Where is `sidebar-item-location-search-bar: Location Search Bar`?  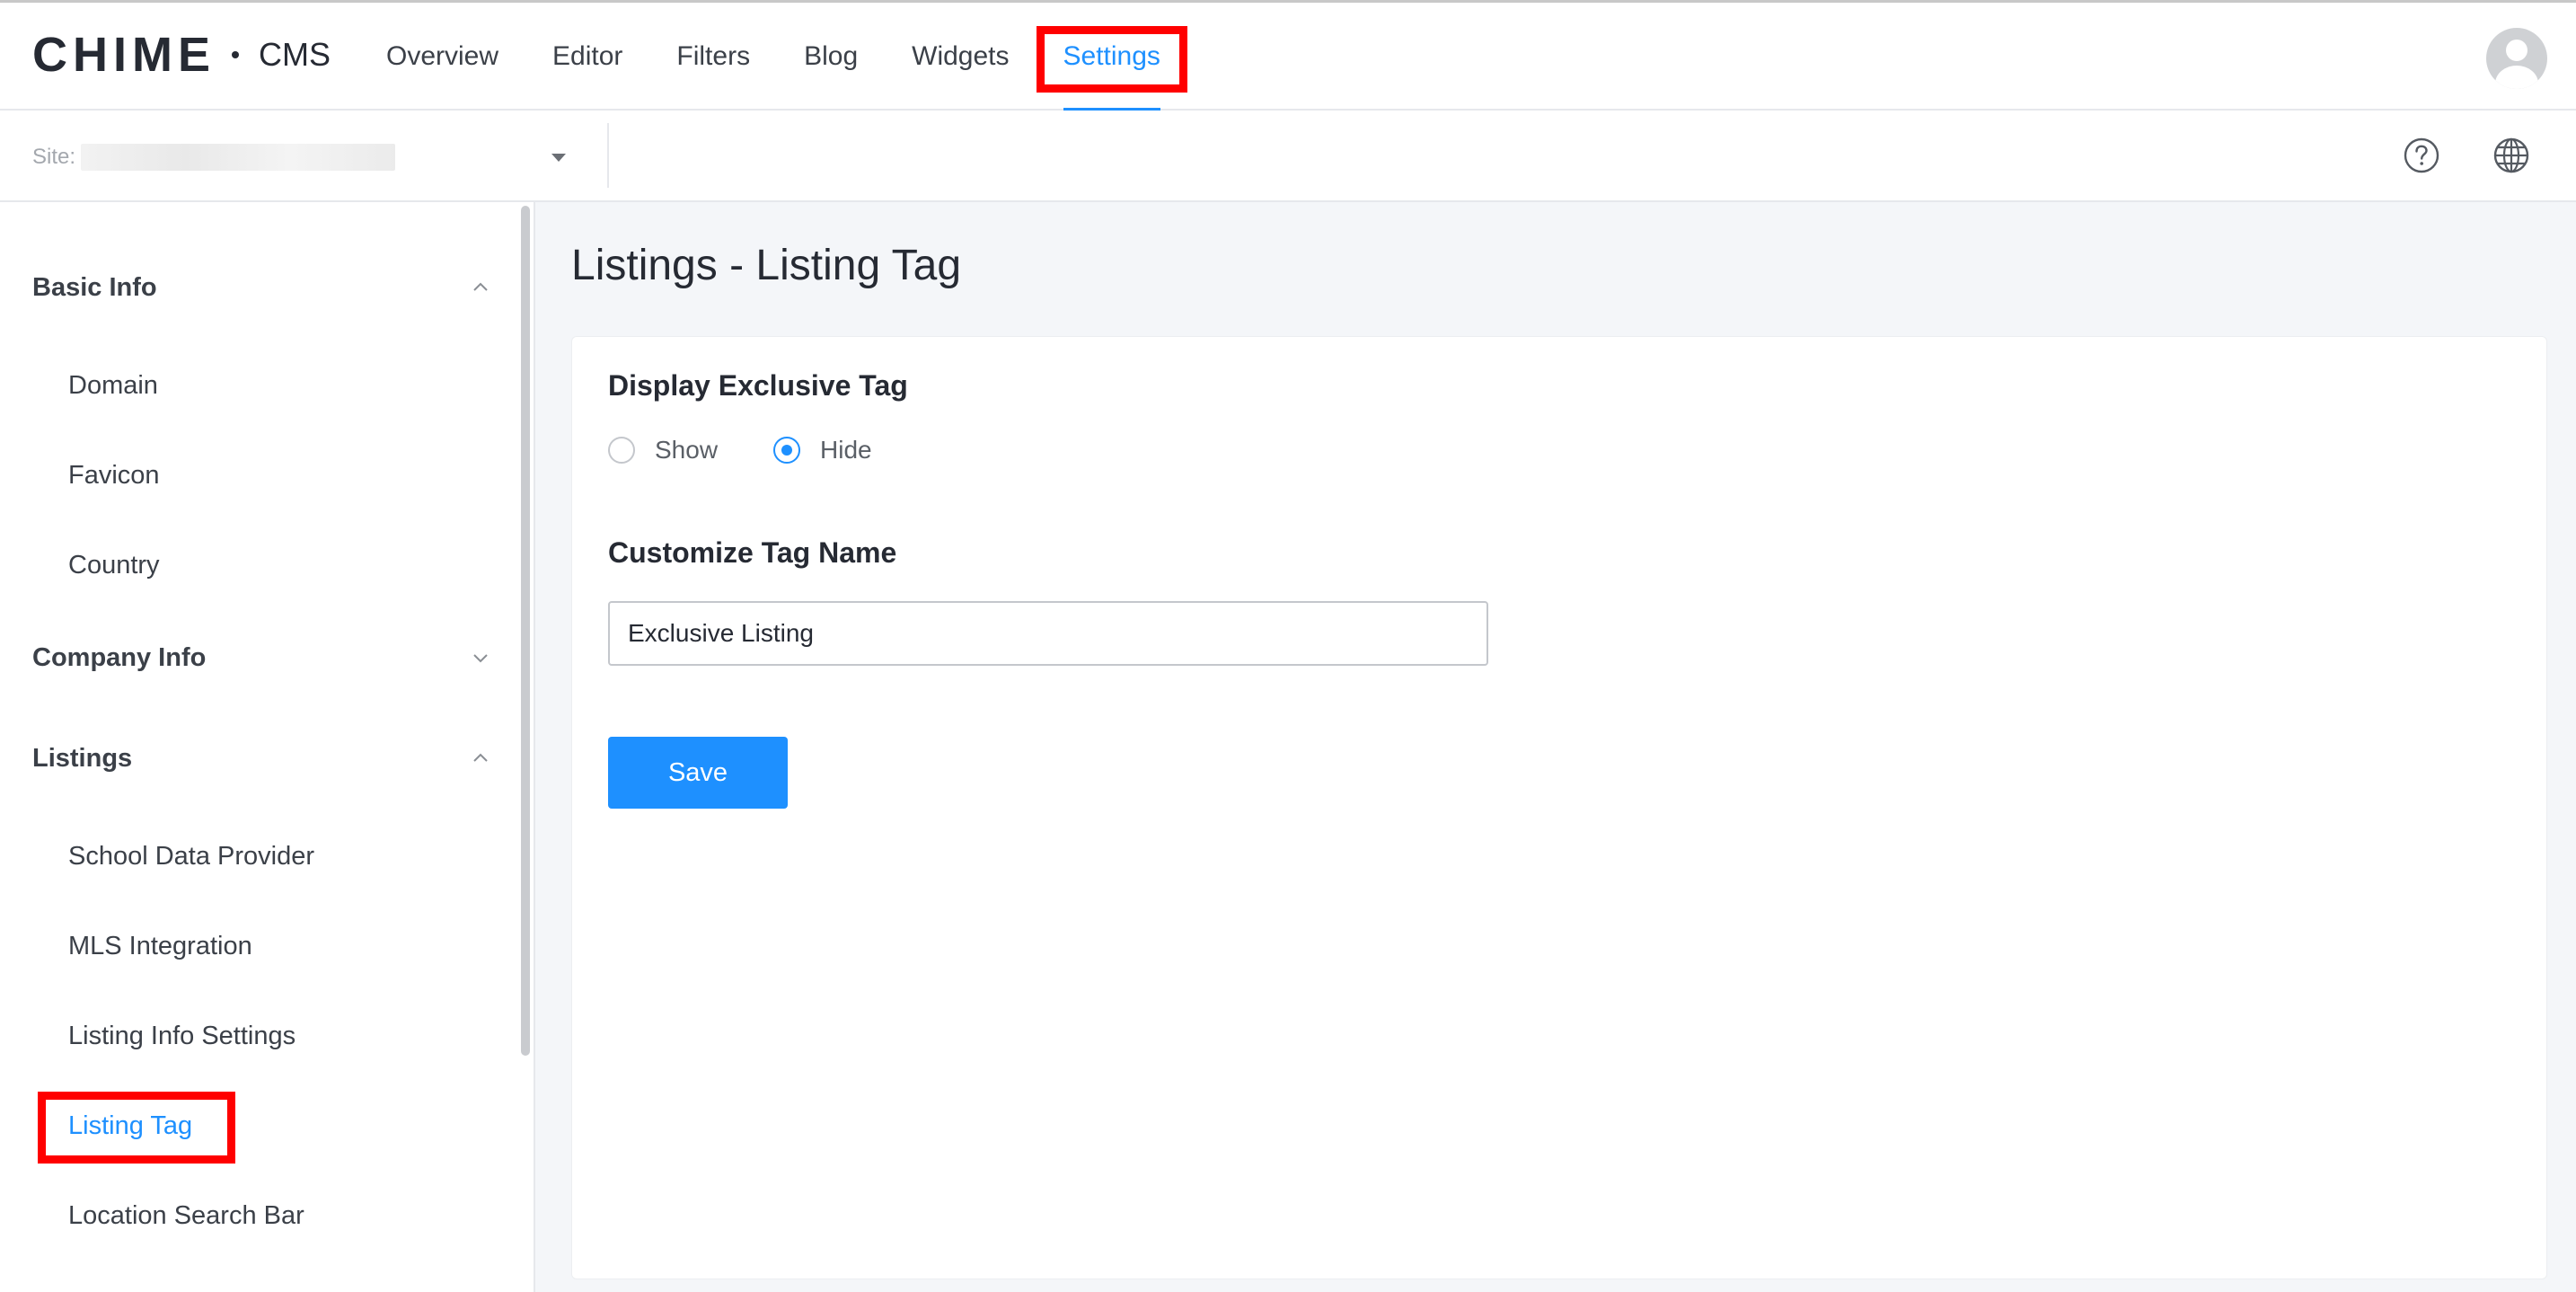
sidebar-item-location-search-bar: Location Search Bar is located at coordinates (186, 1215).